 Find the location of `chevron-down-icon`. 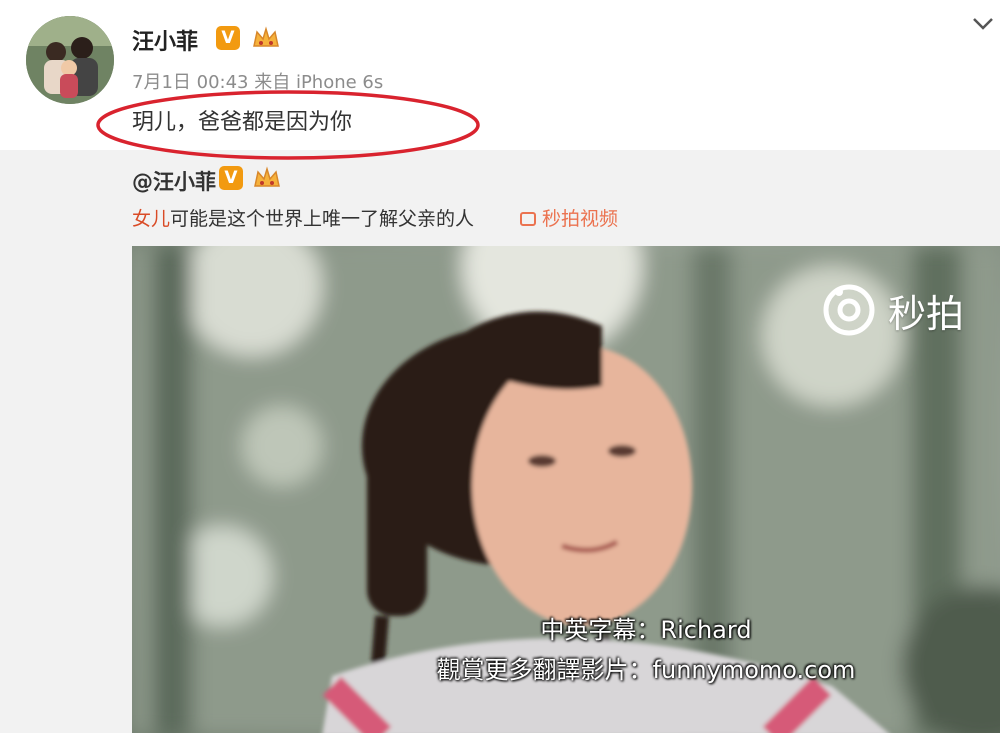

chevron-down-icon is located at coordinates (983, 24).